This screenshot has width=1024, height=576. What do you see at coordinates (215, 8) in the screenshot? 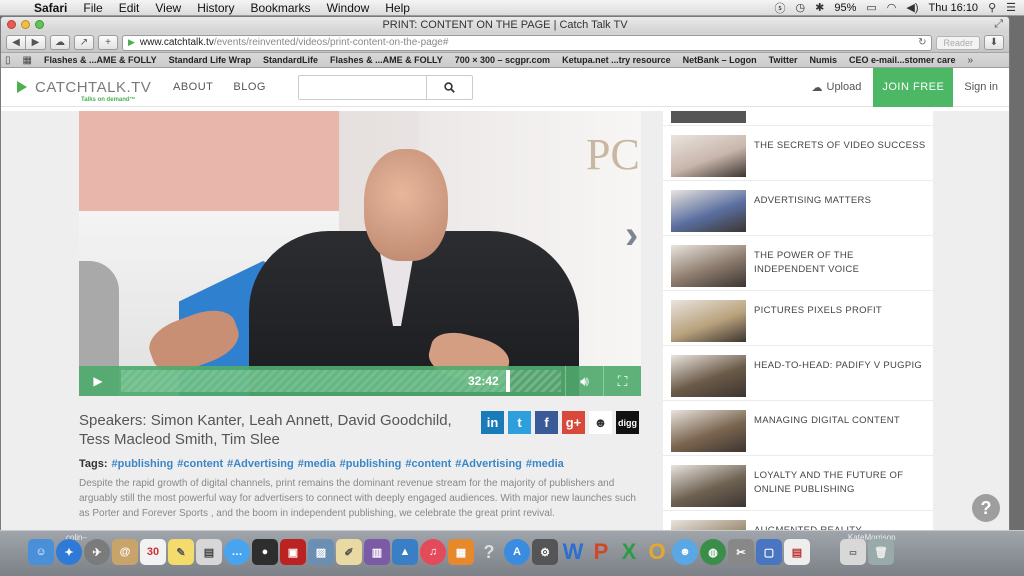
I see `menu-history: History` at bounding box center [215, 8].